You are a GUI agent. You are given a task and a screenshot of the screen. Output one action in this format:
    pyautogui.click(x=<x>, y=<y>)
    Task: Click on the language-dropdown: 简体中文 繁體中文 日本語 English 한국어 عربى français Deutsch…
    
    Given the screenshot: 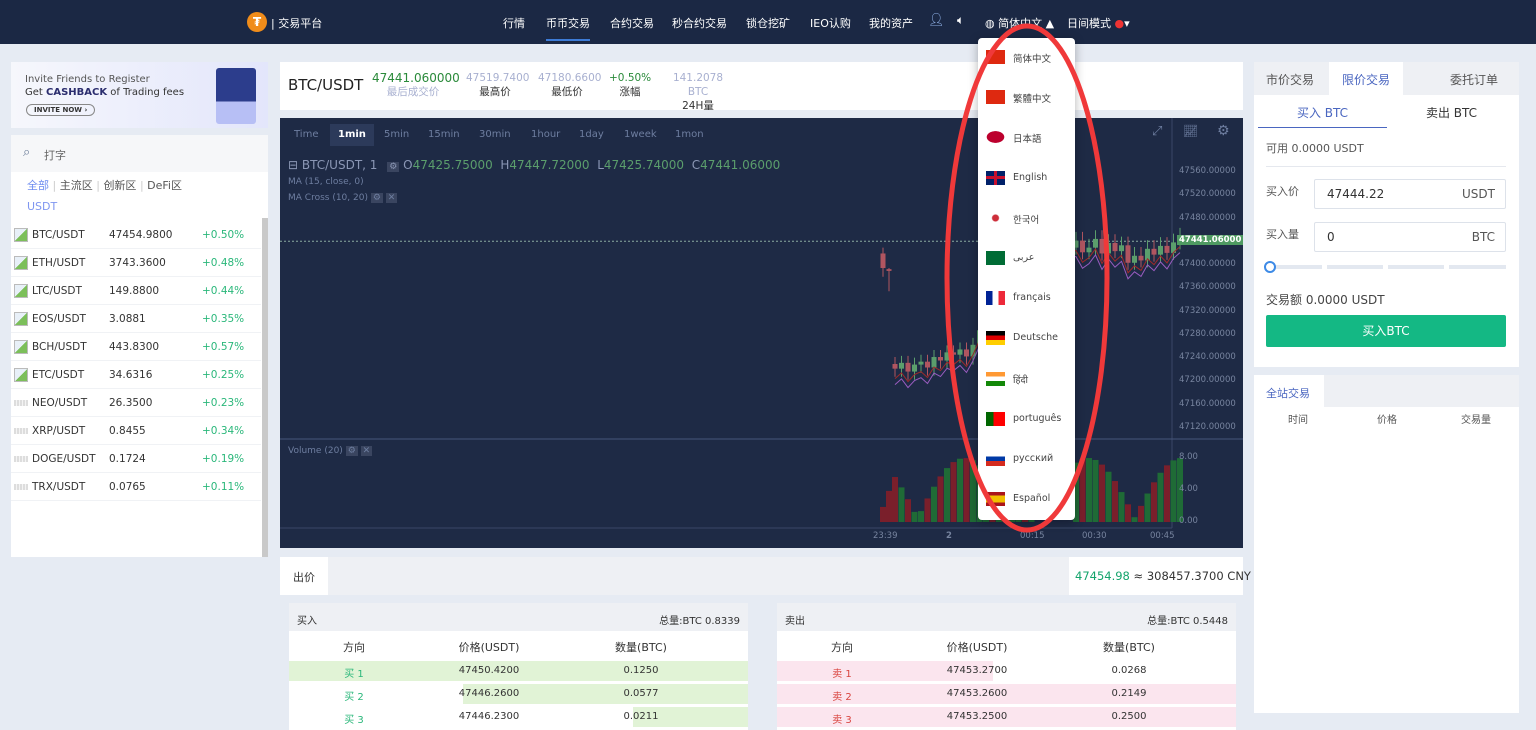 What is the action you would take?
    pyautogui.click(x=1026, y=279)
    